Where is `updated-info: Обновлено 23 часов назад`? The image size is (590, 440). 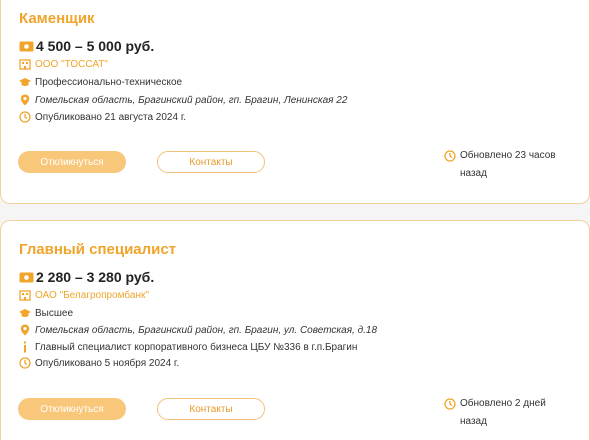 updated-info: Обновлено 23 часов назад is located at coordinates (504, 165).